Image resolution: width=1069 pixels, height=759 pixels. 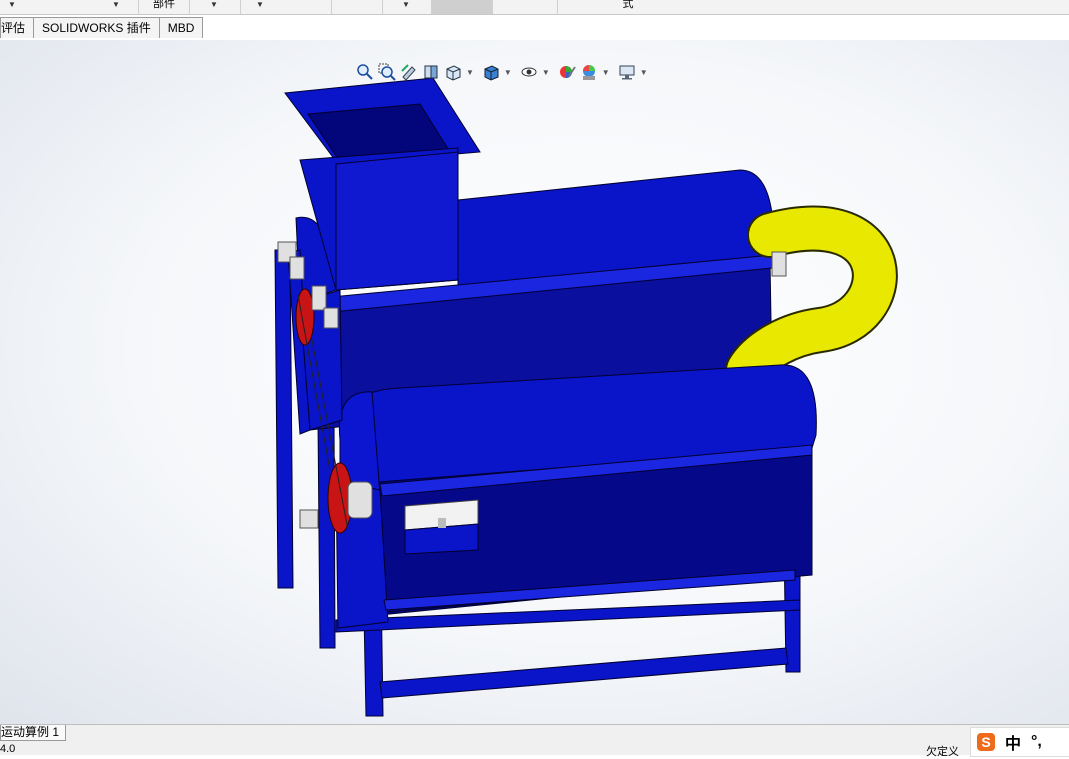 What do you see at coordinates (33, 733) in the screenshot?
I see `tab-motion-study: 运动算例 1` at bounding box center [33, 733].